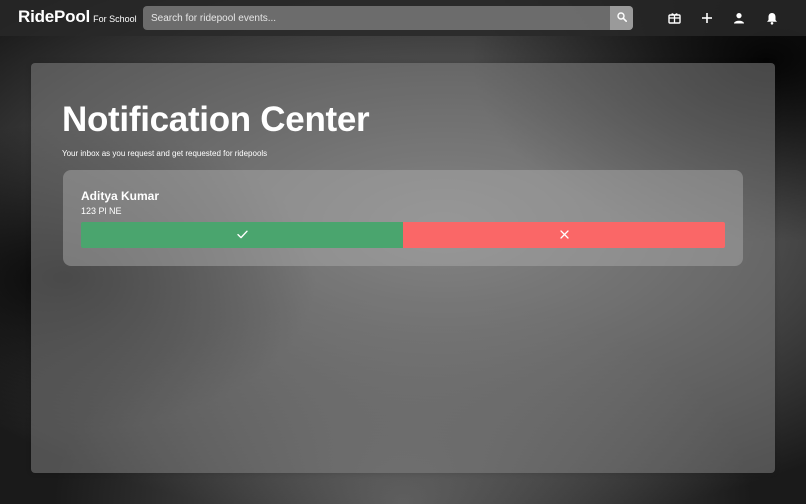 This screenshot has height=504, width=806. Describe the element at coordinates (772, 18) in the screenshot. I see `bell-icon` at that location.